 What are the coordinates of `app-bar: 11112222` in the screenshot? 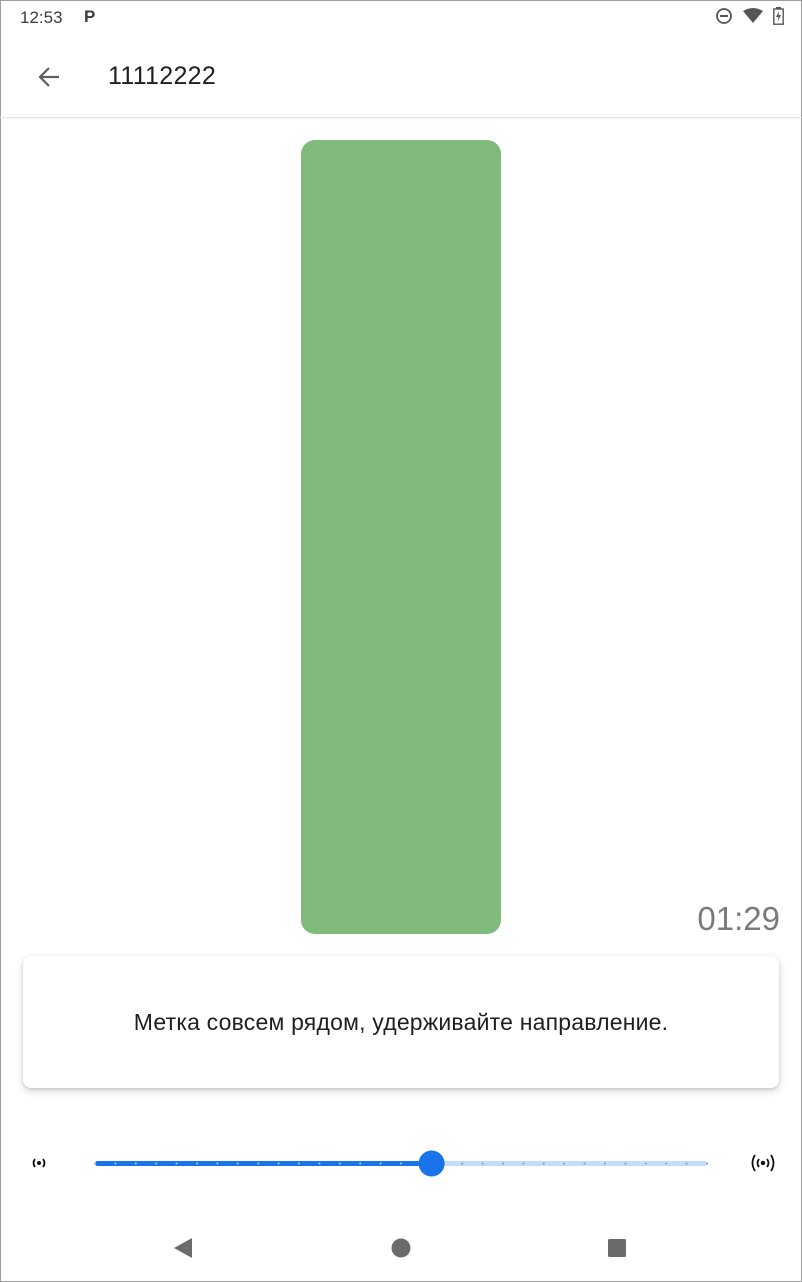 It's located at (401, 77).